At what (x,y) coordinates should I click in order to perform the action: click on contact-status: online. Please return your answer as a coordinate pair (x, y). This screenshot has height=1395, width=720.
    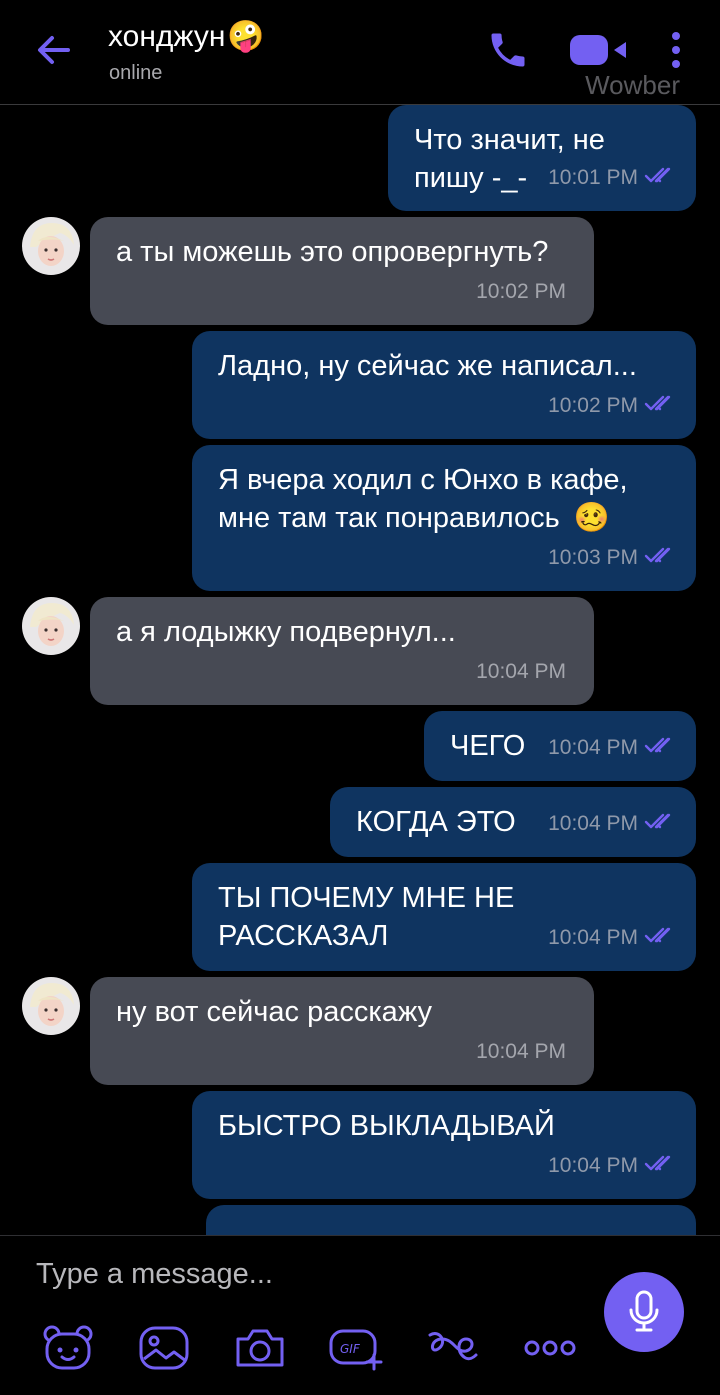
    Looking at the image, I should click on (136, 73).